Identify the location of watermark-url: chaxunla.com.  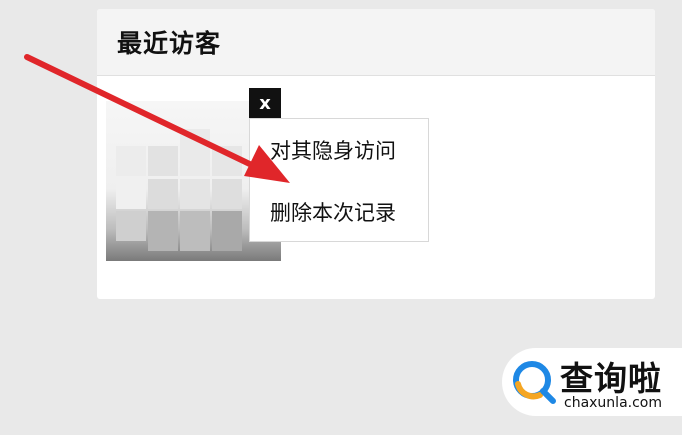
(613, 403).